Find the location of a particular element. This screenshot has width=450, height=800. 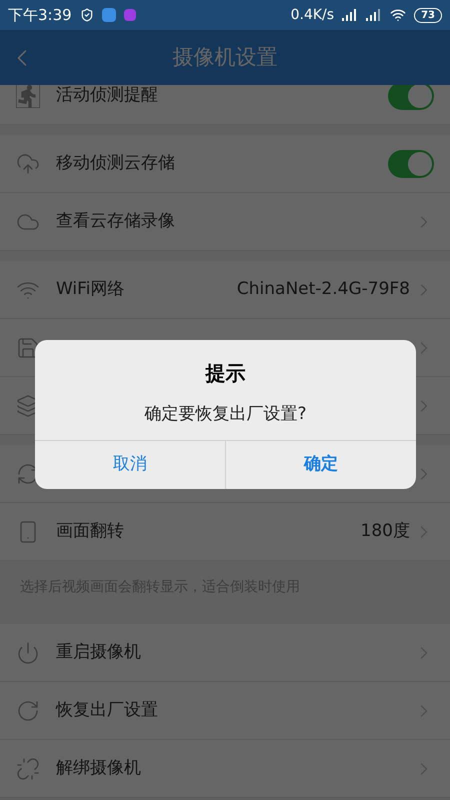

dialog-message: 确定要恢复出厂设置? is located at coordinates (225, 414).